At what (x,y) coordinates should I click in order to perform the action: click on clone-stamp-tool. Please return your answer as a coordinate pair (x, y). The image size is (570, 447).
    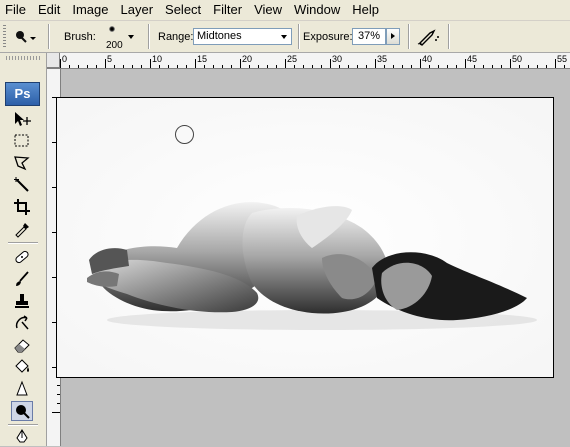
    Looking at the image, I should click on (22, 301).